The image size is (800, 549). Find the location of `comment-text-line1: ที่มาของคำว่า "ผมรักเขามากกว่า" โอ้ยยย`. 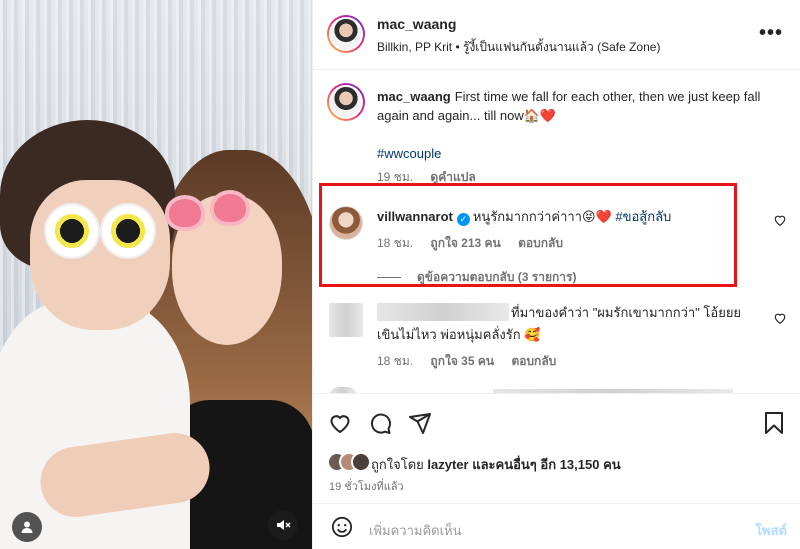

comment-text-line1: ที่มาของคำว่า "ผมรักเขามากกว่า" โอ้ยยย is located at coordinates (626, 312).